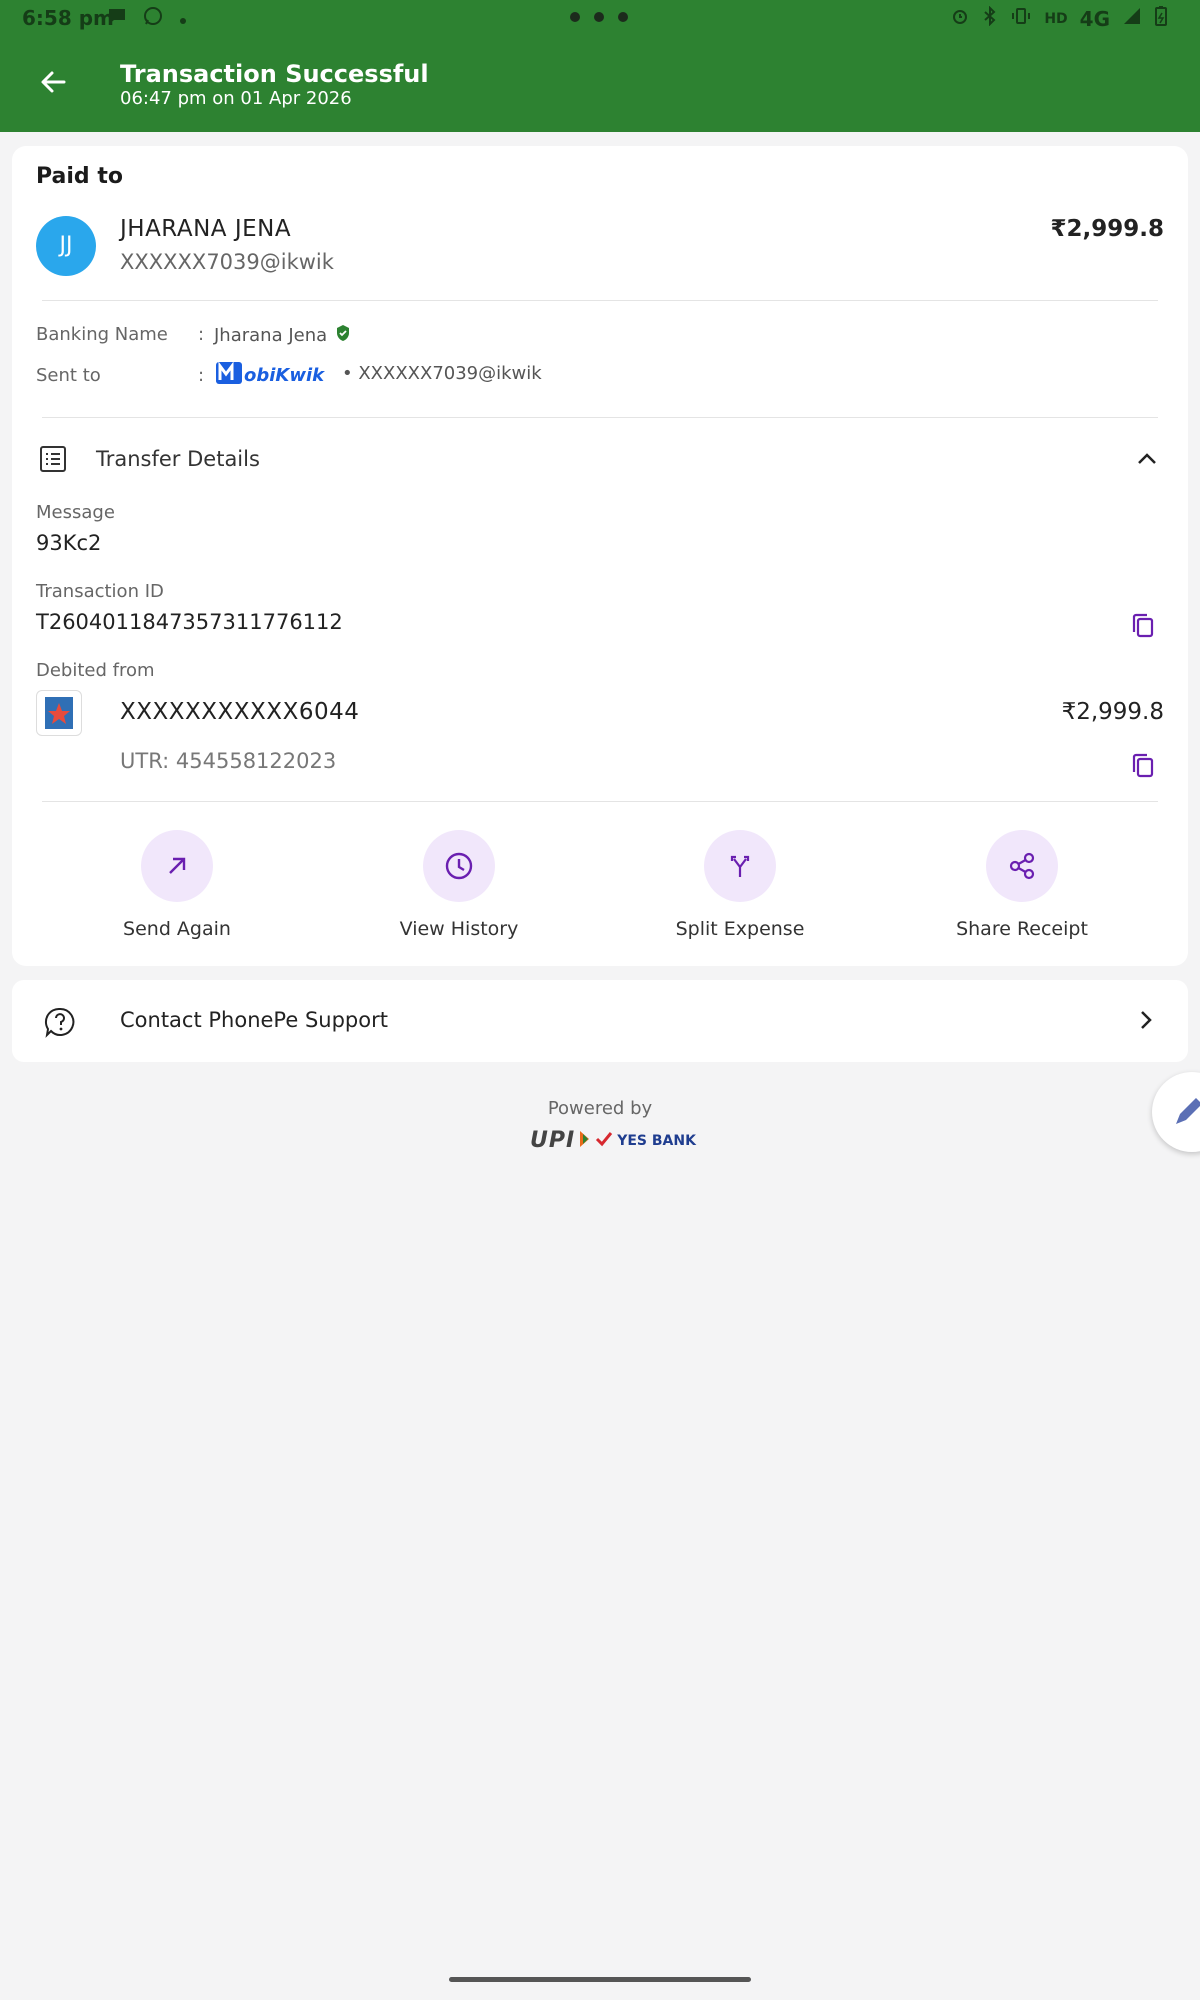  I want to click on whatsapp-icon, so click(153, 18).